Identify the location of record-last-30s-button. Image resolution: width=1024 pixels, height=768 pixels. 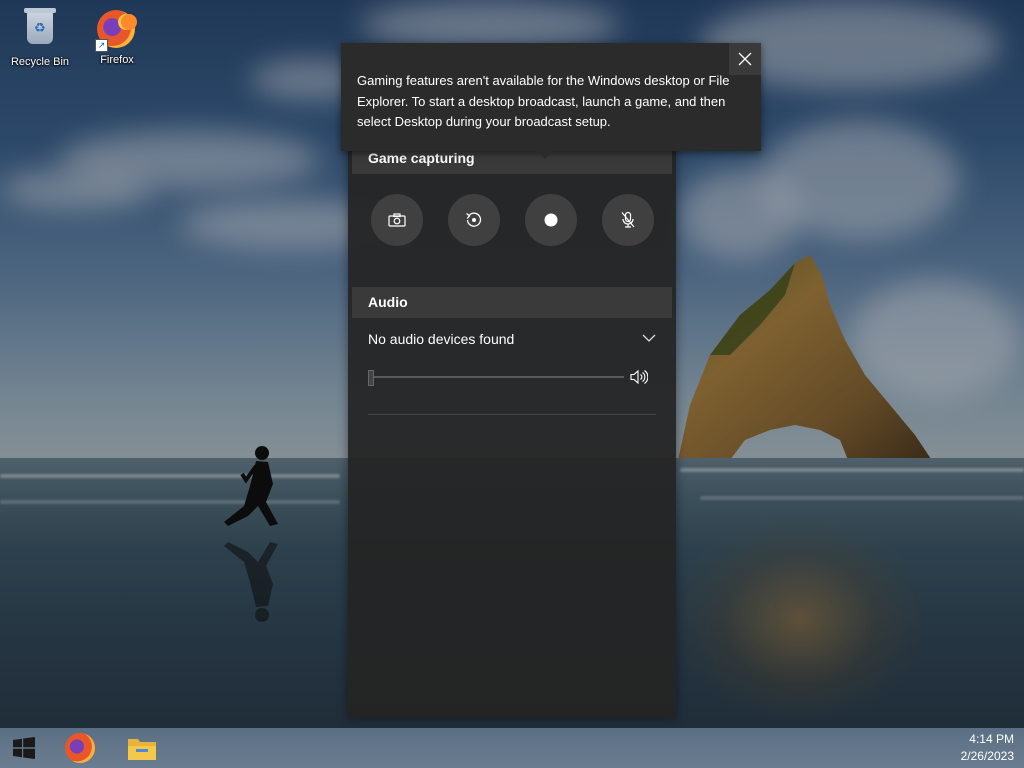
(474, 220).